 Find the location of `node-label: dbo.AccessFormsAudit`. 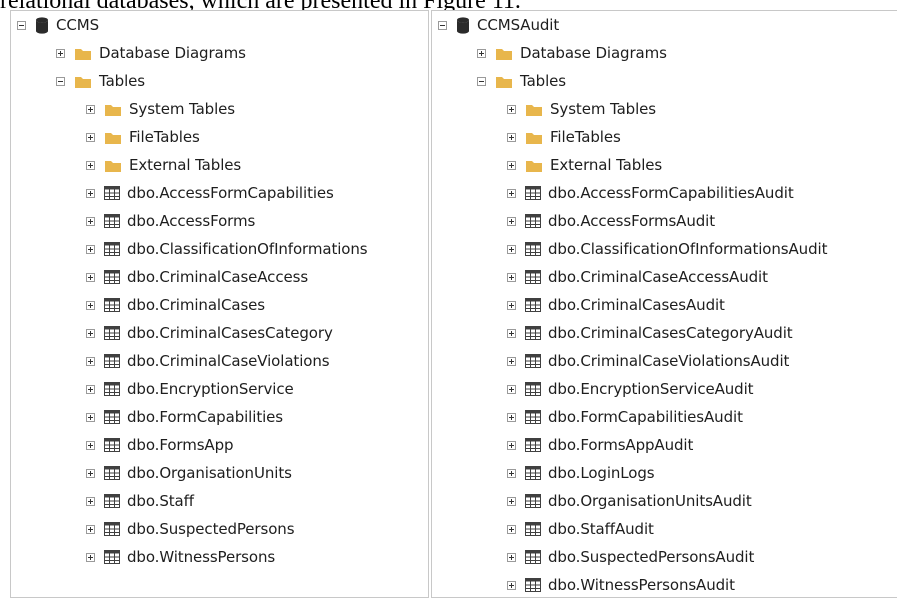

node-label: dbo.AccessFormsAudit is located at coordinates (632, 221).